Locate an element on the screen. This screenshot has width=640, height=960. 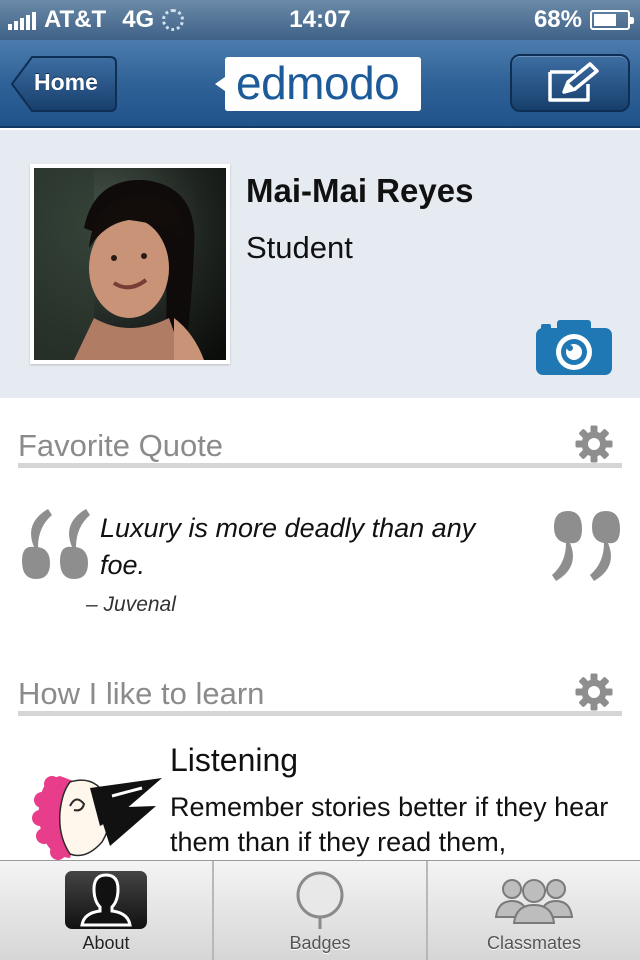
edmodo-logo: edmodo is located at coordinates (318, 84).